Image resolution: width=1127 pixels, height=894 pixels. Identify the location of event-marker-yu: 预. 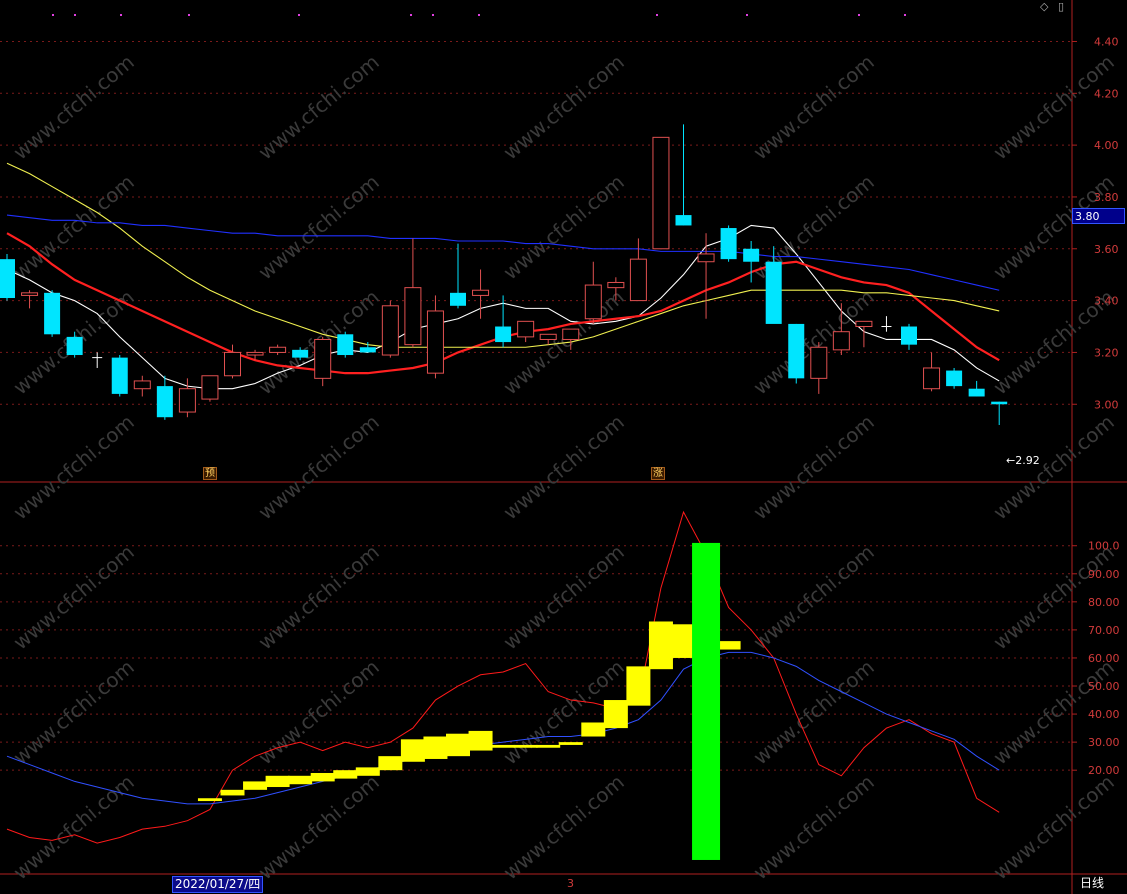
(210, 473).